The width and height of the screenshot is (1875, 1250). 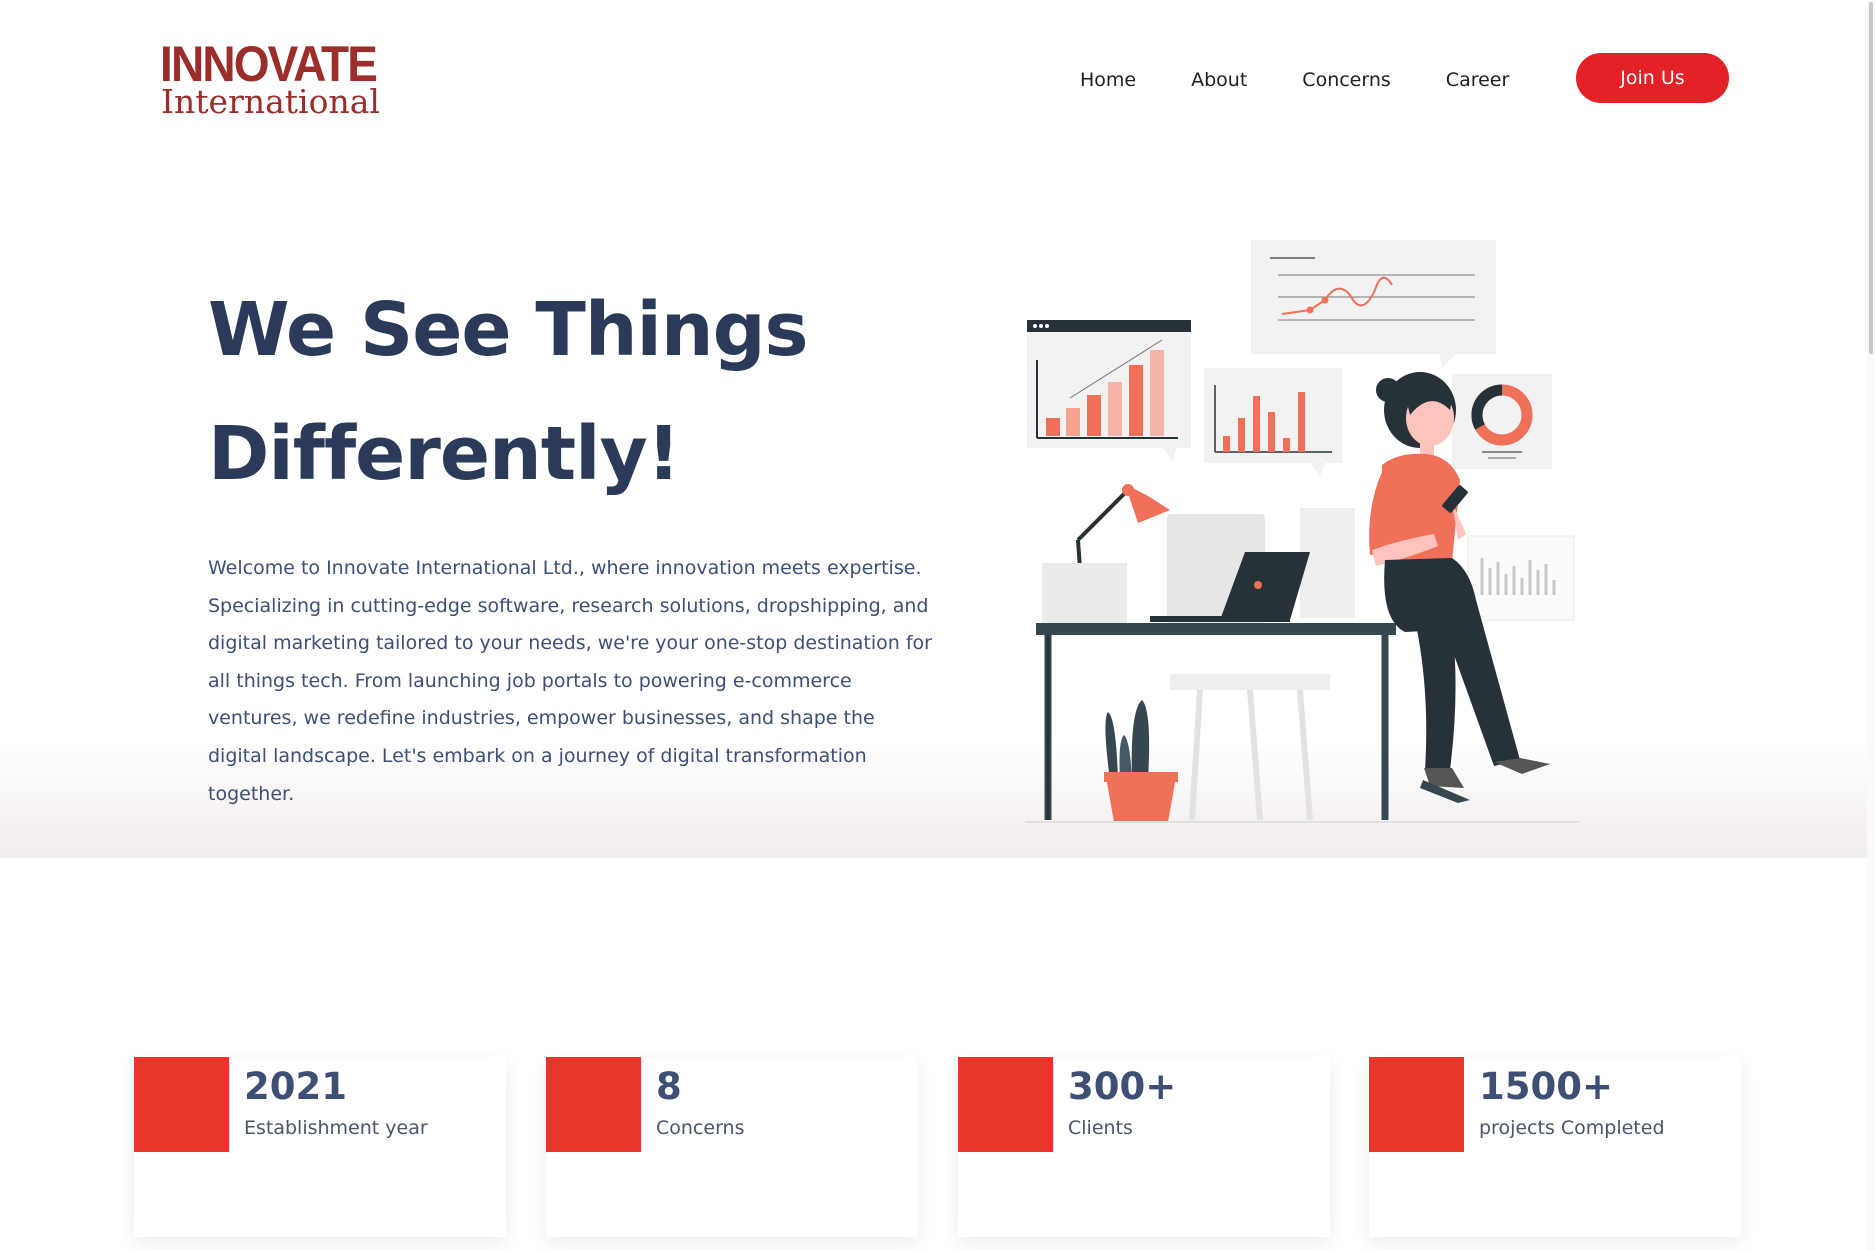 What do you see at coordinates (1100, 1128) in the screenshot?
I see `stat-label: Clients` at bounding box center [1100, 1128].